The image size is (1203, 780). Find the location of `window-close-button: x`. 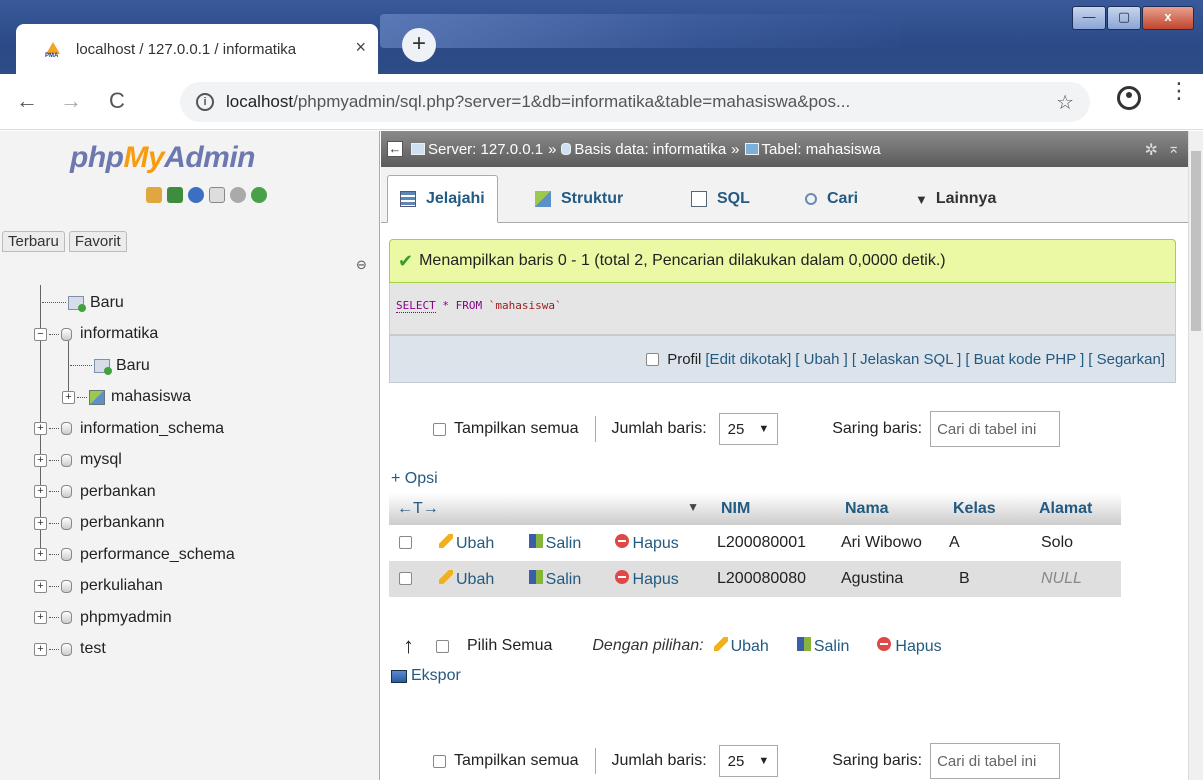

window-close-button: x is located at coordinates (1168, 18).